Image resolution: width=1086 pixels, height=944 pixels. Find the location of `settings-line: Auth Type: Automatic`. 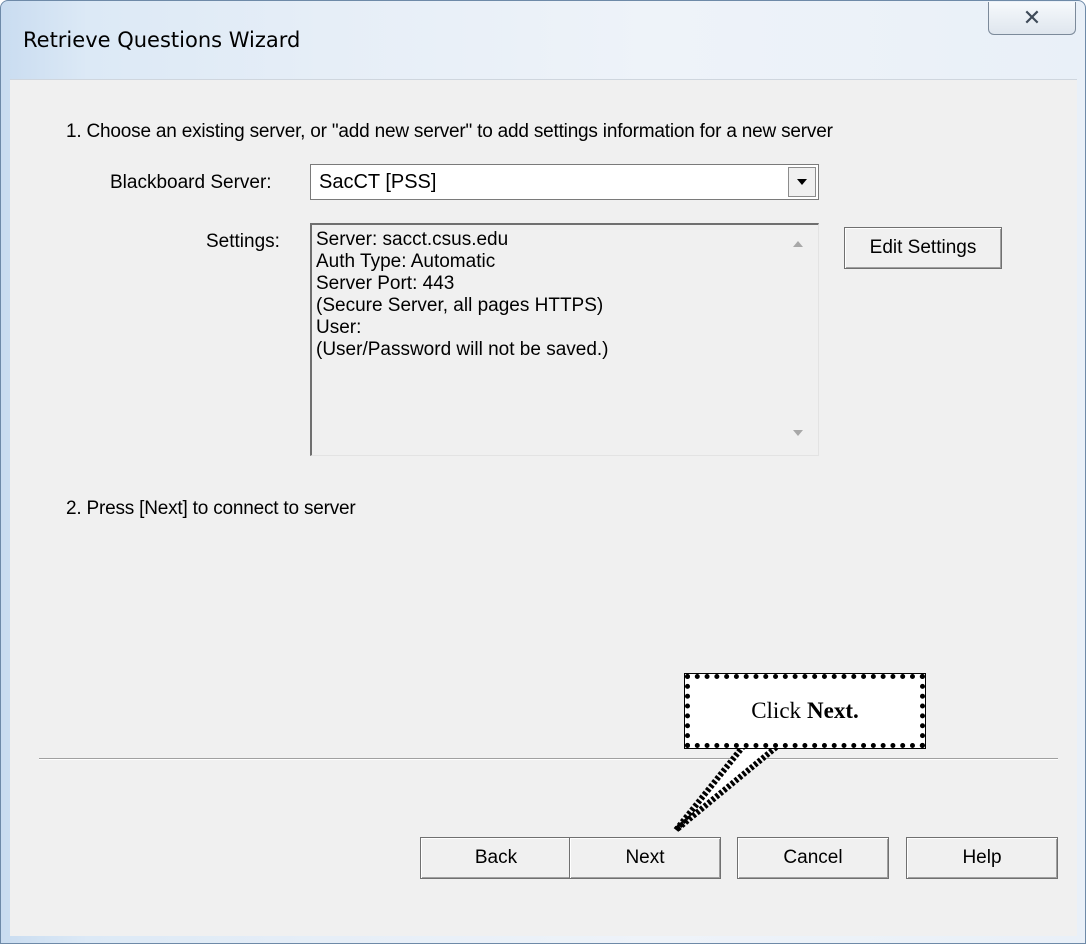

settings-line: Auth Type: Automatic is located at coordinates (406, 261).